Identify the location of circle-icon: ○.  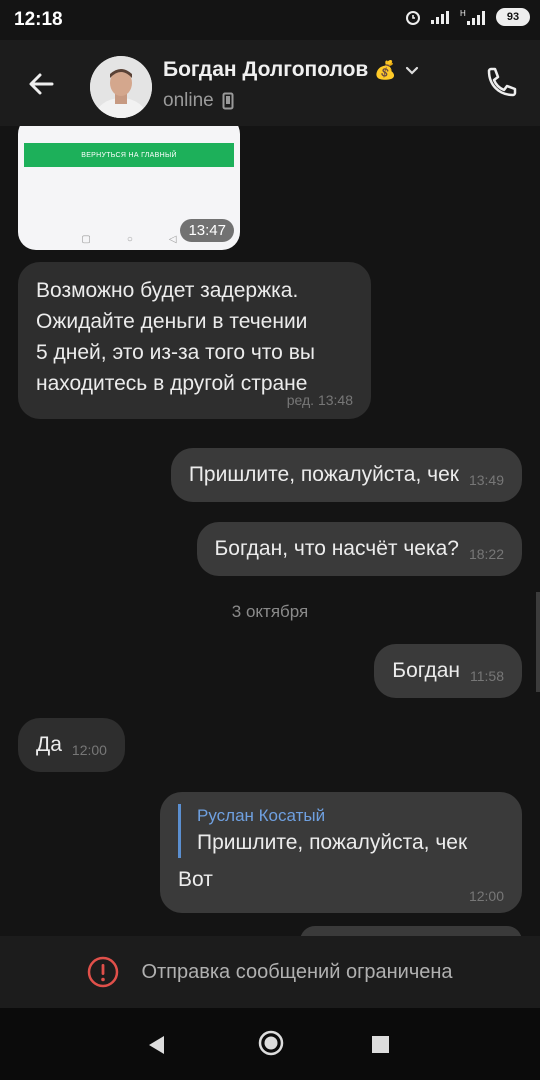
(129, 239).